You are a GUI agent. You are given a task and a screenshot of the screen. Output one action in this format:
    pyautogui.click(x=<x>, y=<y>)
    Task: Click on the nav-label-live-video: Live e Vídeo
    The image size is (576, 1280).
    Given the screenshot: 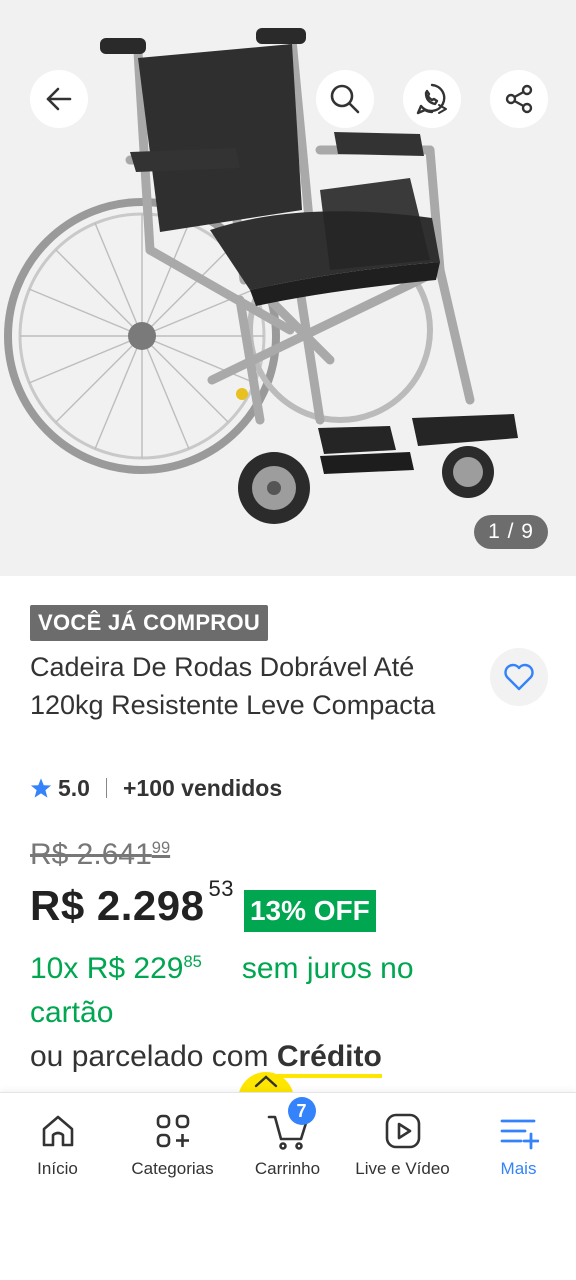 What is the action you would take?
    pyautogui.click(x=402, y=1168)
    